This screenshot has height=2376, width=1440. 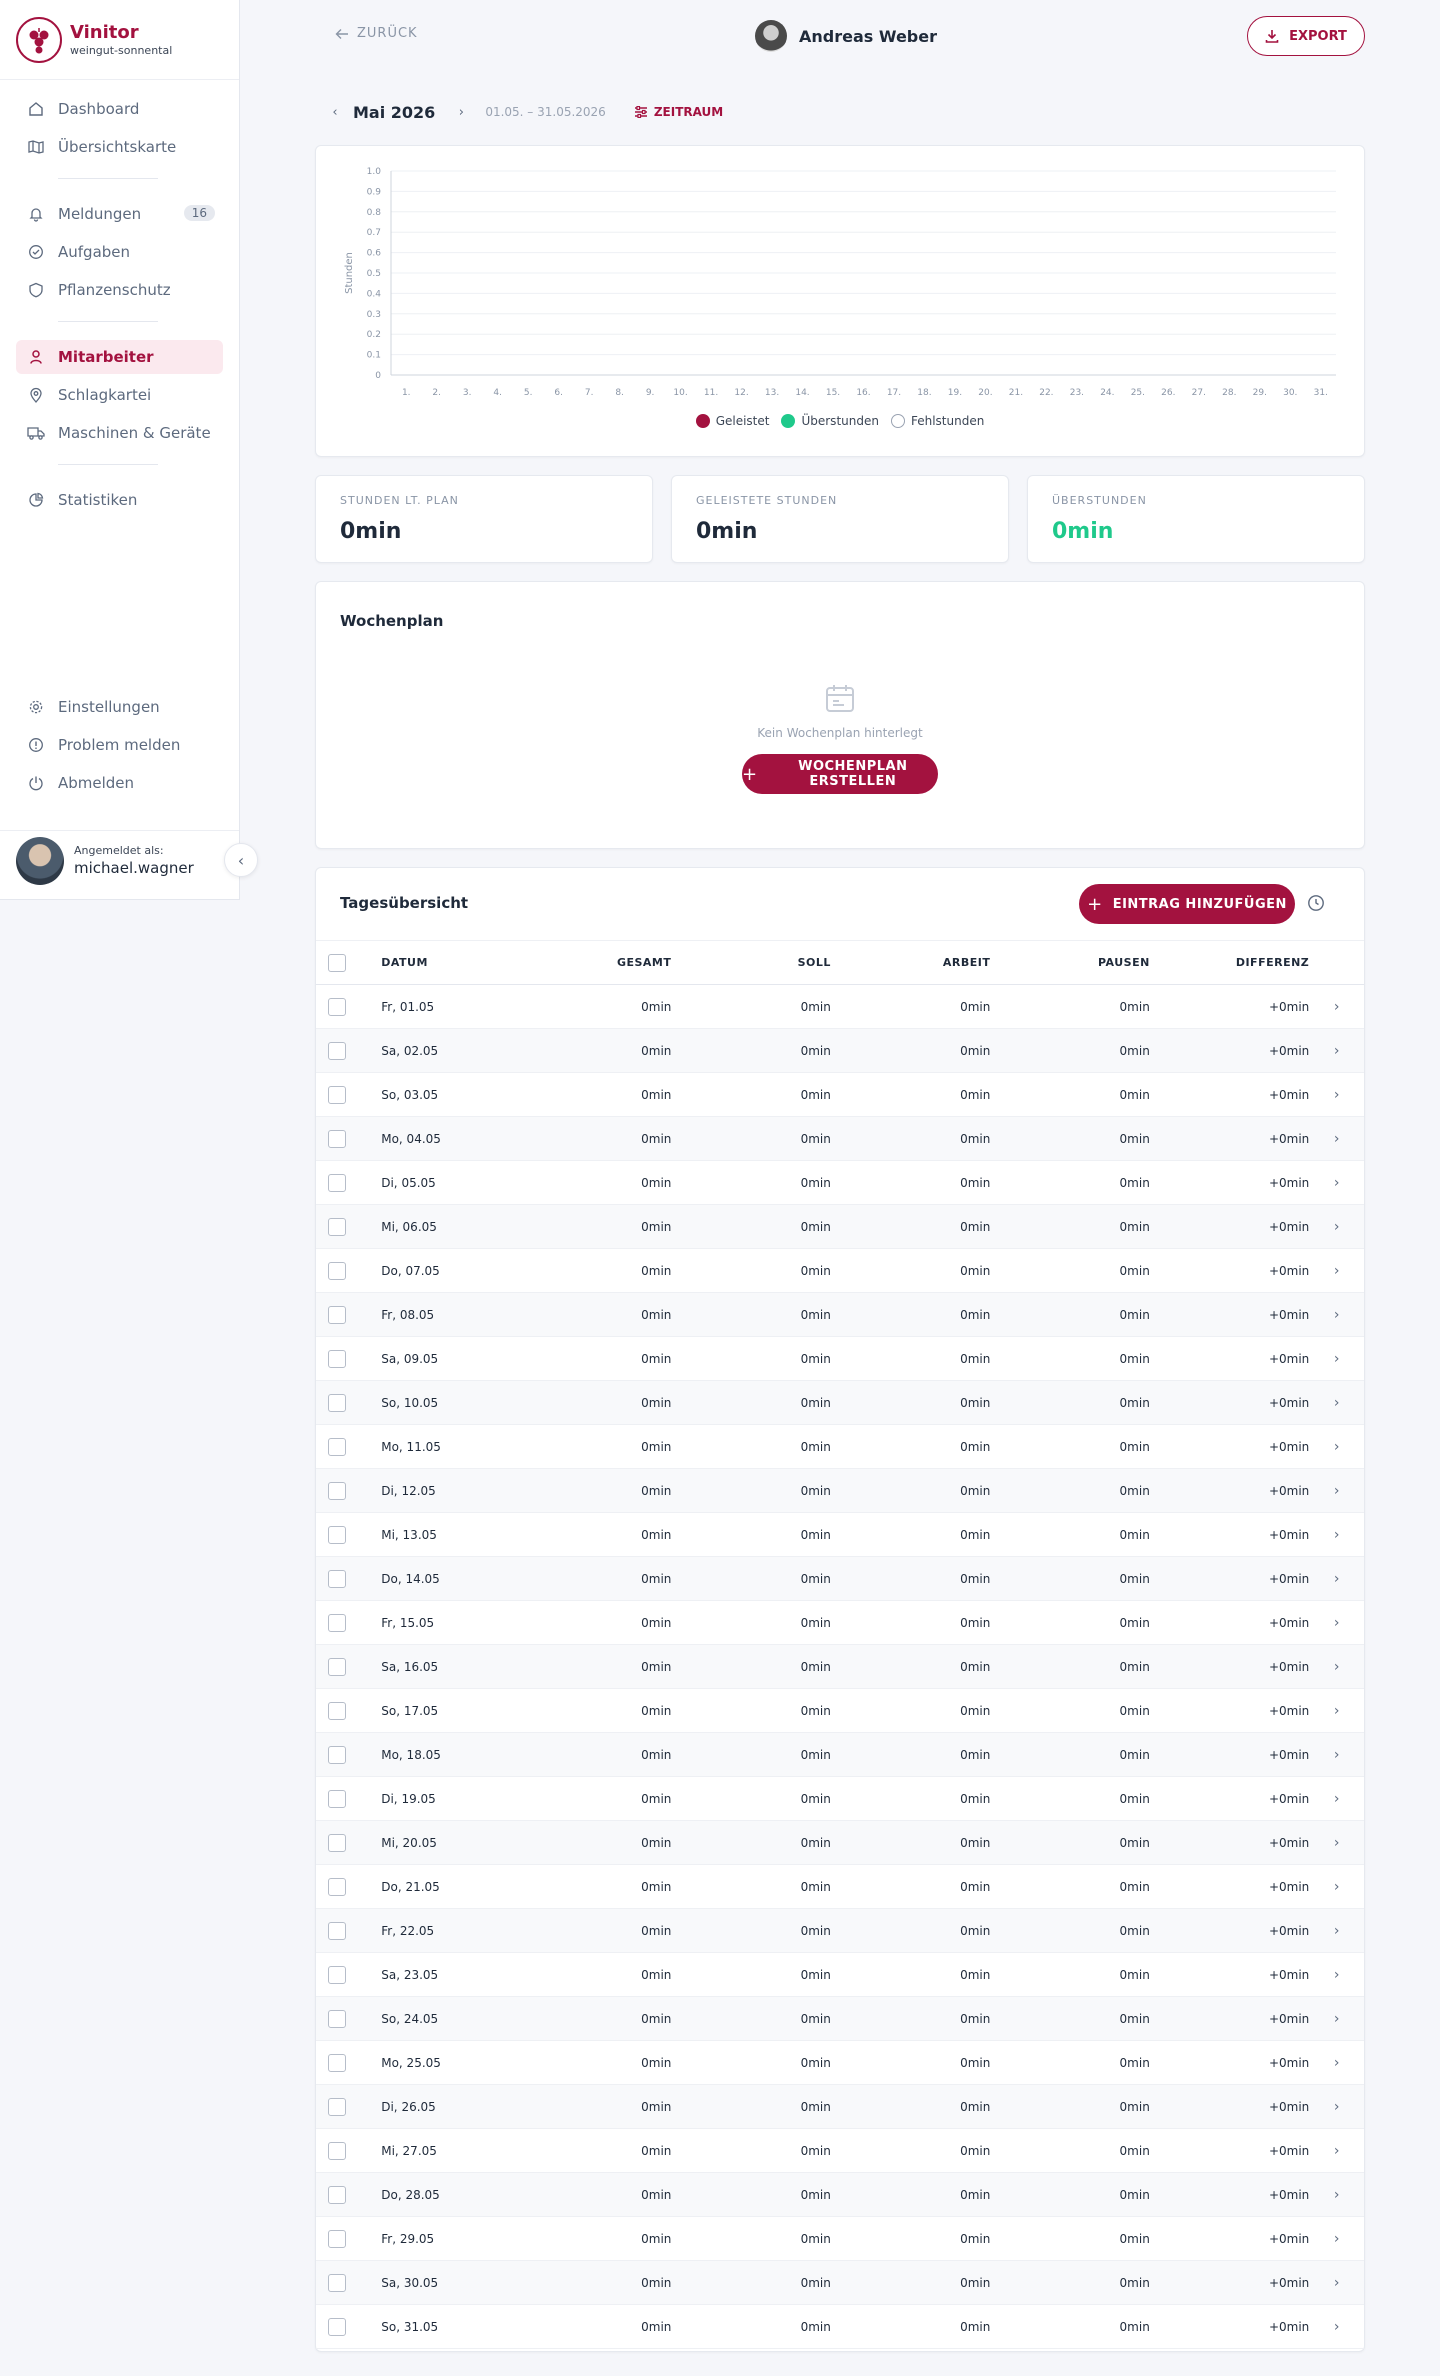 What do you see at coordinates (1229, 962) in the screenshot?
I see `column-header-differenz: DIFFERENZ` at bounding box center [1229, 962].